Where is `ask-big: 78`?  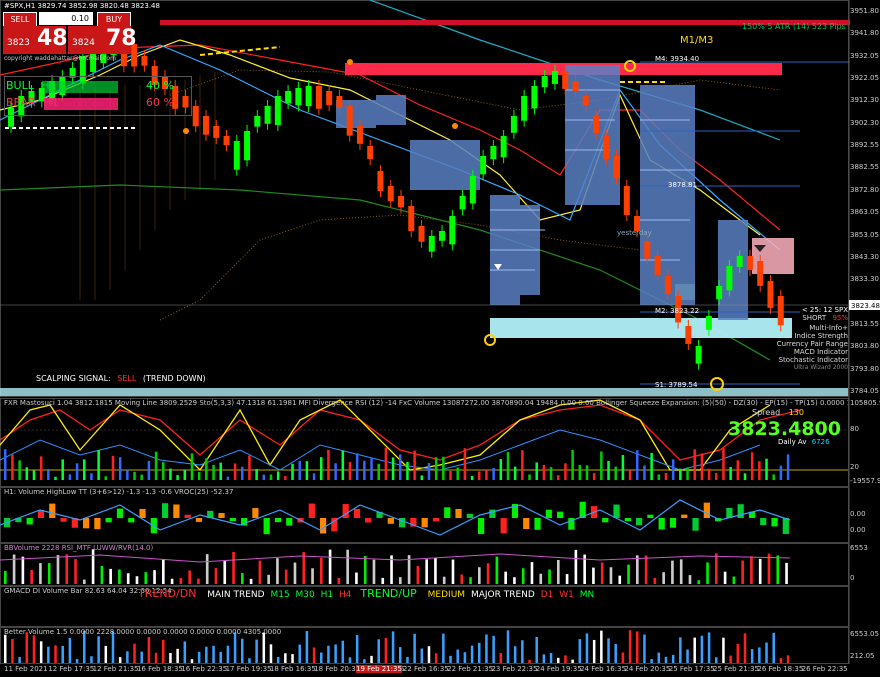
ask-big: 78 is located at coordinates (121, 38).